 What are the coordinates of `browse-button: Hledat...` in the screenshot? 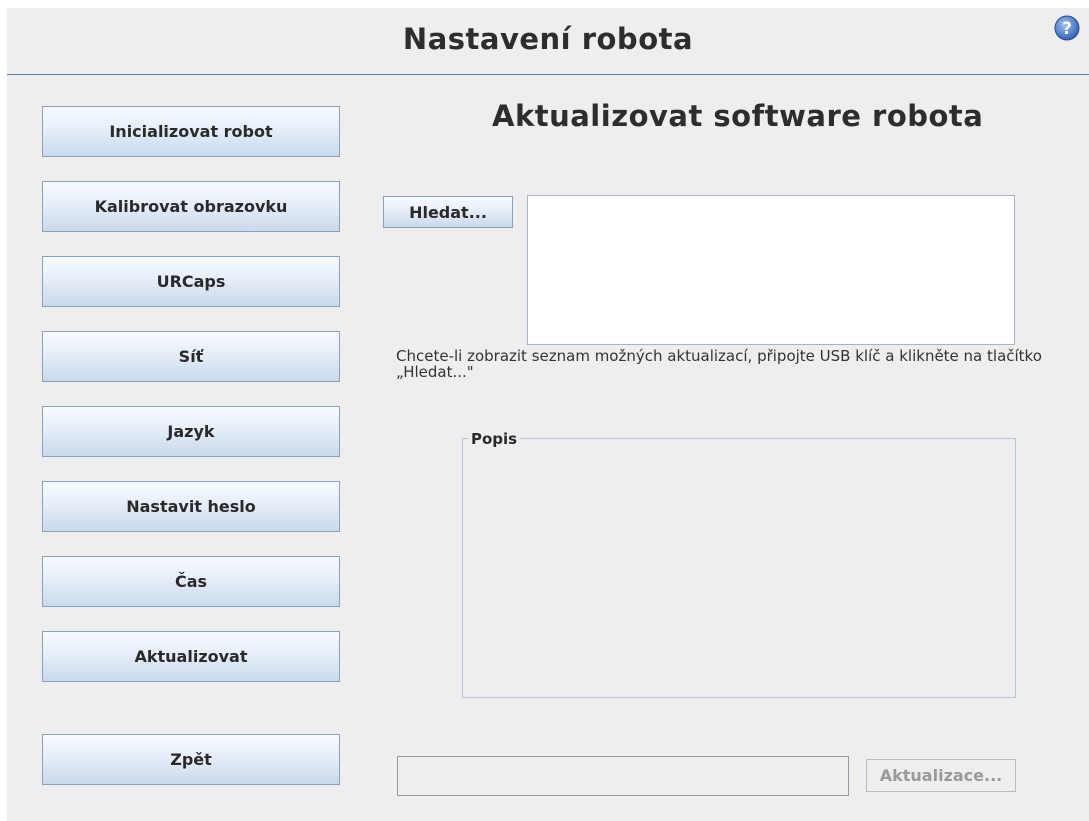 It's located at (448, 212).